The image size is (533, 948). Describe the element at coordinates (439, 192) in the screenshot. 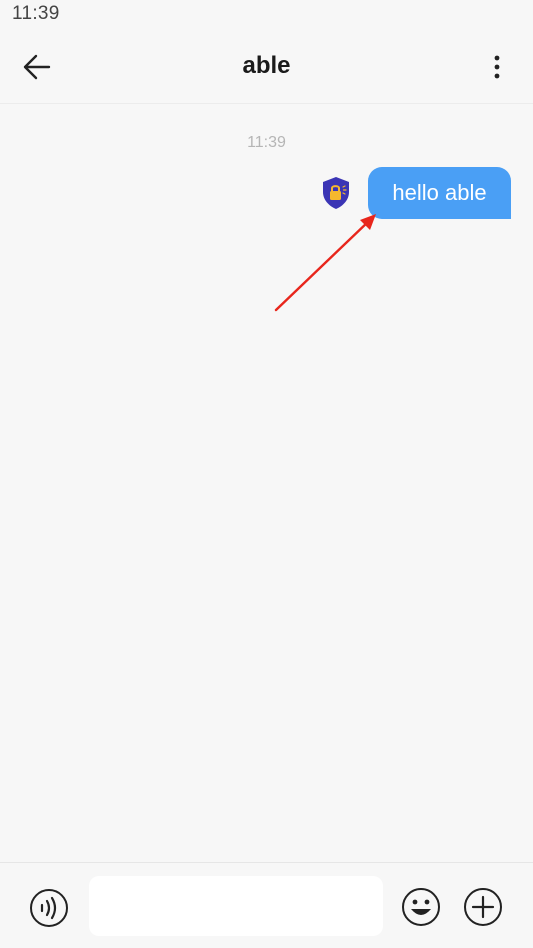

I see `message-text: hello able` at that location.